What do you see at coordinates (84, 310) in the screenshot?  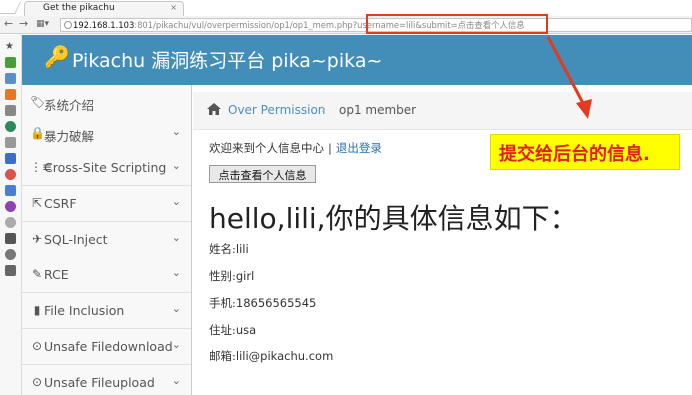 I see `sidebar-item-label: File Inclusion` at bounding box center [84, 310].